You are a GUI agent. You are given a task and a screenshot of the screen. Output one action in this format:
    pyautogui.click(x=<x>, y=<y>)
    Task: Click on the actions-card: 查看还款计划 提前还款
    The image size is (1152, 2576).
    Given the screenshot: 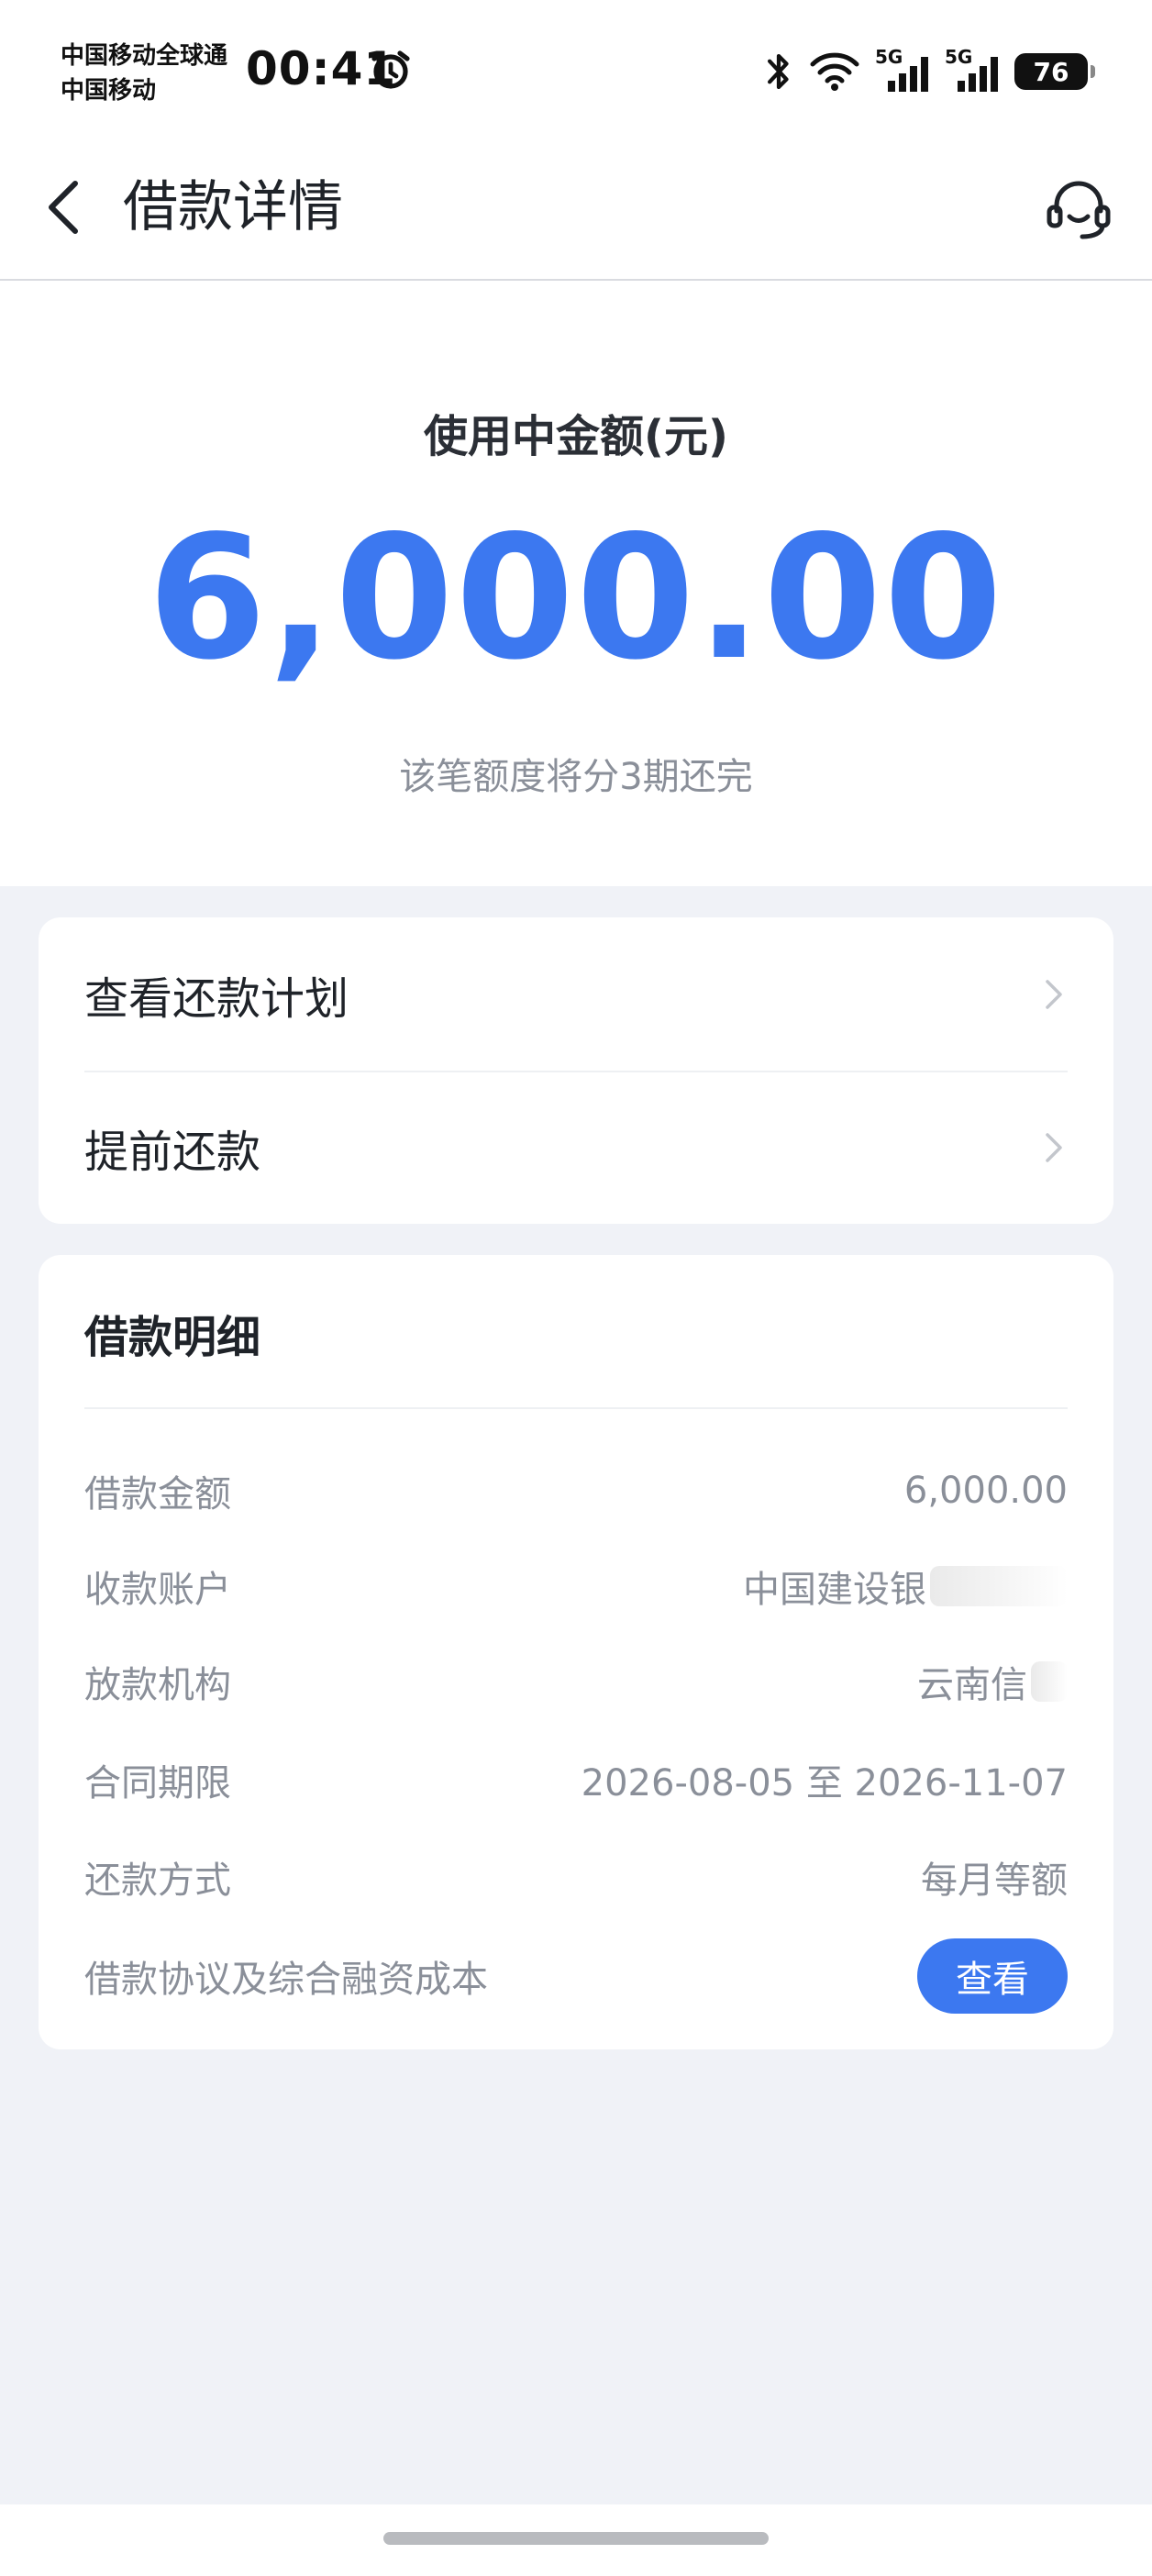 What is the action you would take?
    pyautogui.click(x=576, y=1070)
    